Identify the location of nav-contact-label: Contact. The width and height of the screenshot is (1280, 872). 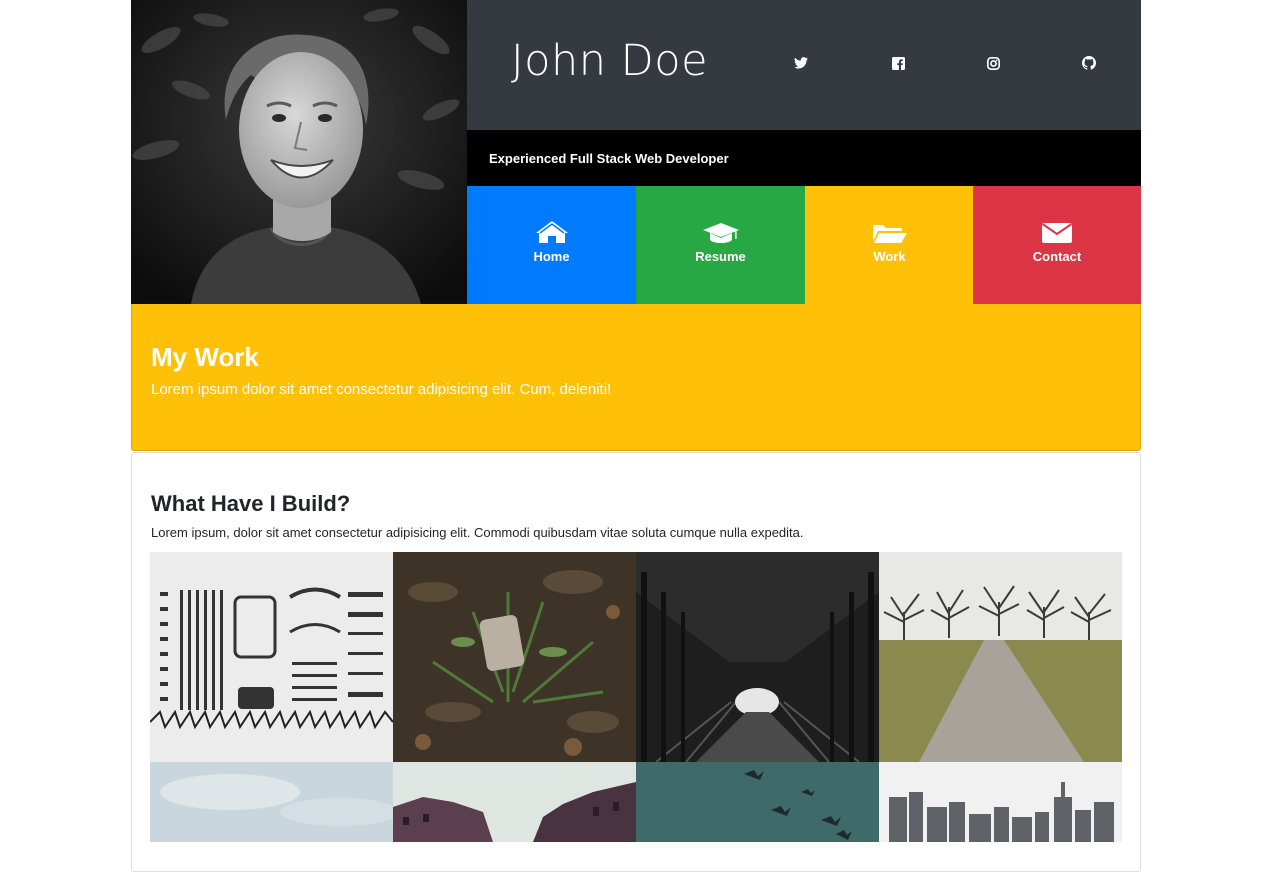
(1057, 256).